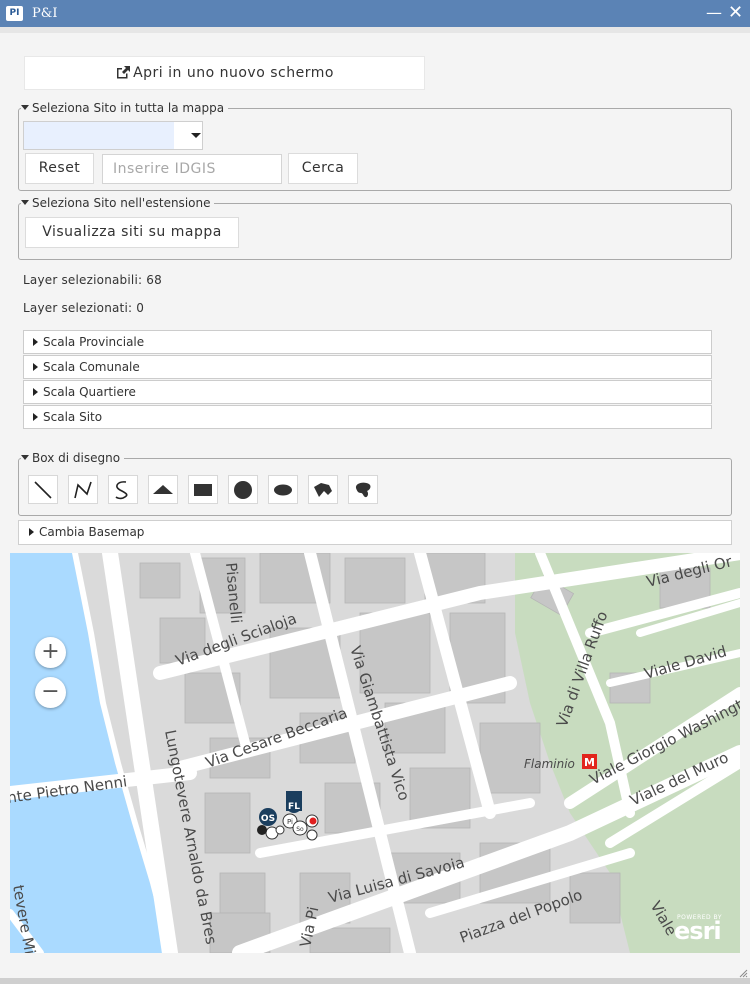  I want to click on metro-icon: M, so click(589, 761).